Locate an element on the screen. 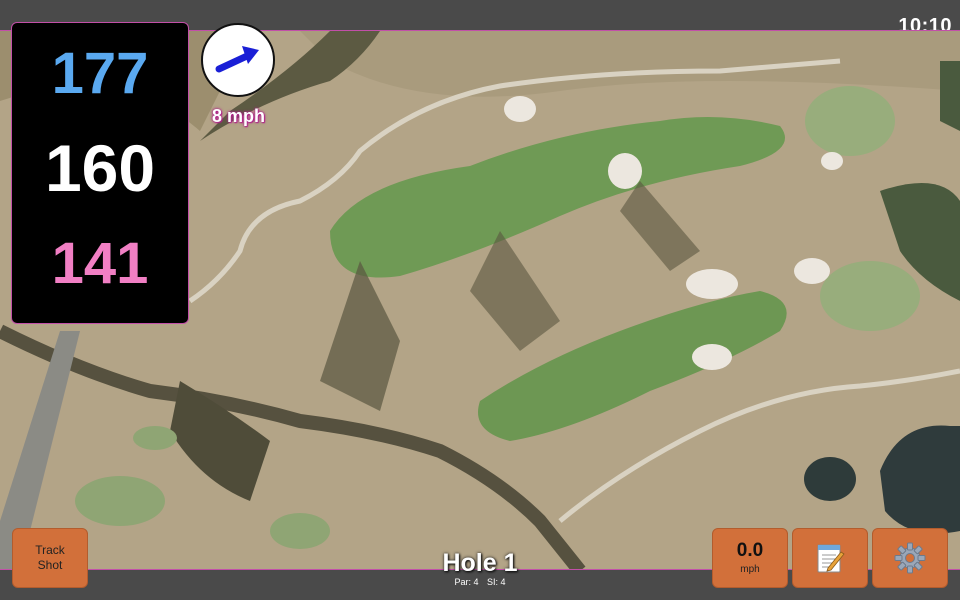 Image resolution: width=960 pixels, height=600 pixels. notepad-icon is located at coordinates (831, 558).